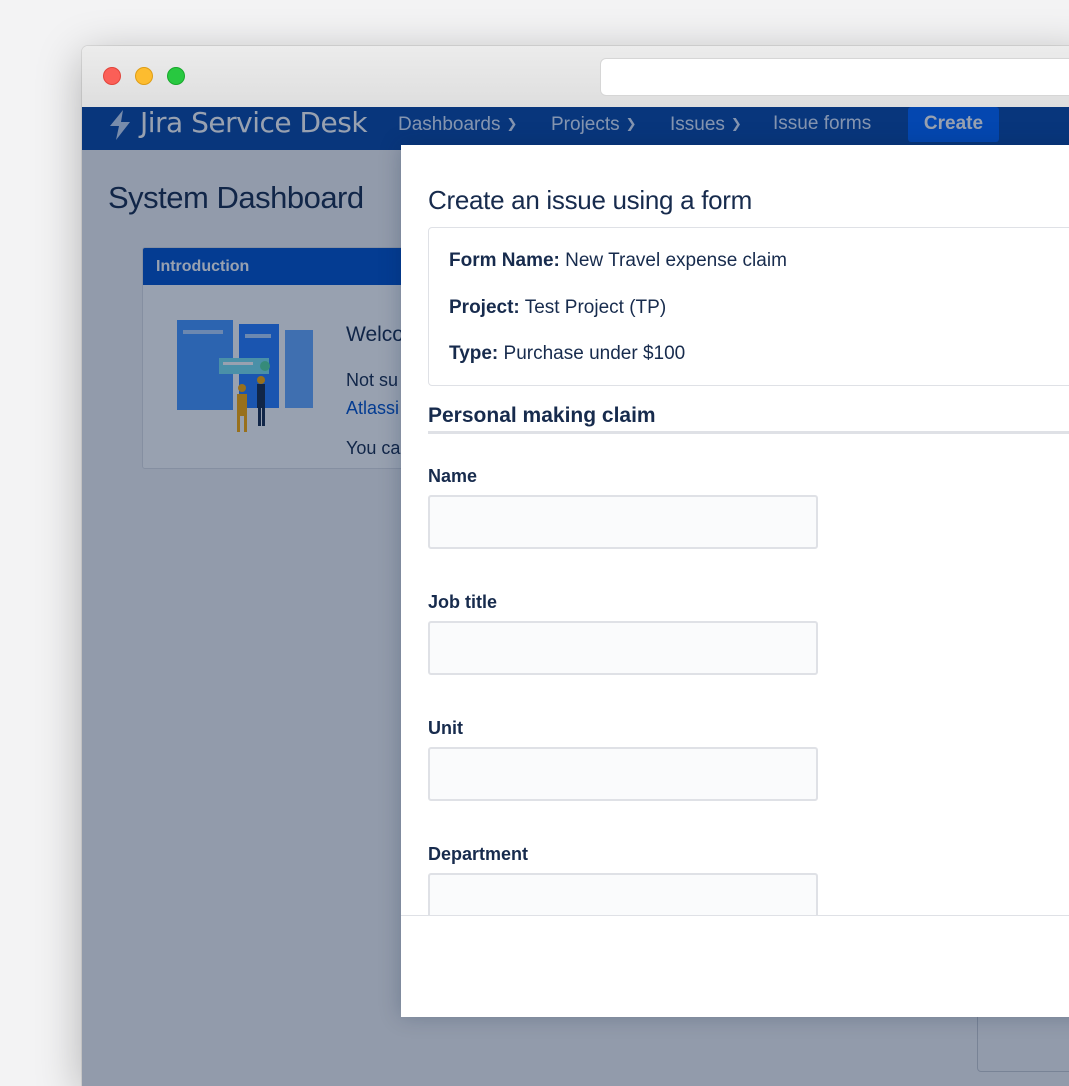  What do you see at coordinates (735, 966) in the screenshot?
I see `dialog-footer` at bounding box center [735, 966].